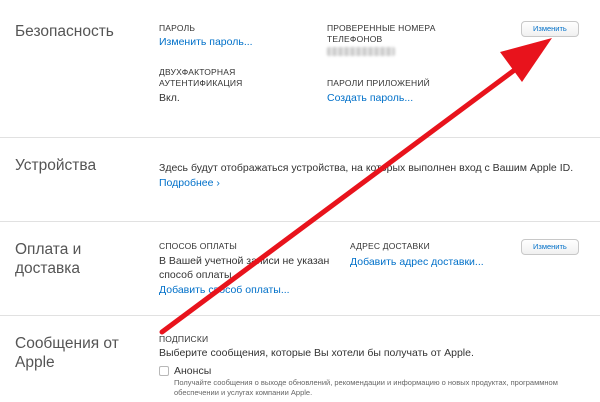  What do you see at coordinates (243, 392) in the screenshot?
I see `announcements-description-line2: обеспечении и услугах компании Apple.` at bounding box center [243, 392].